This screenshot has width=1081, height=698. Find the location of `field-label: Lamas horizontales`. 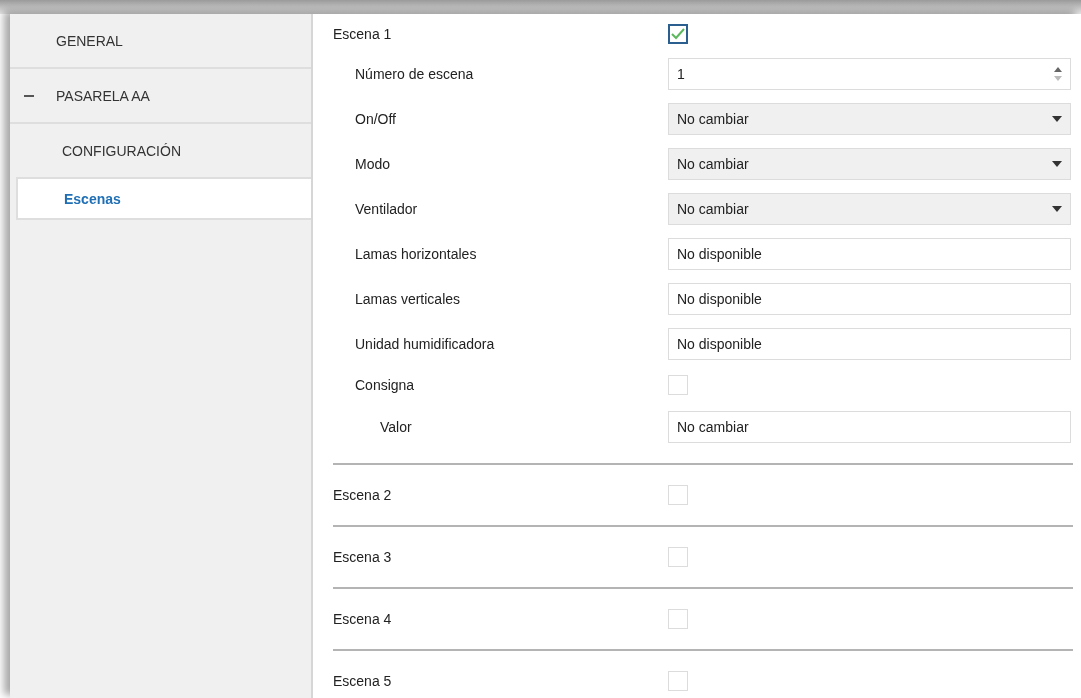

field-label: Lamas horizontales is located at coordinates (416, 253).